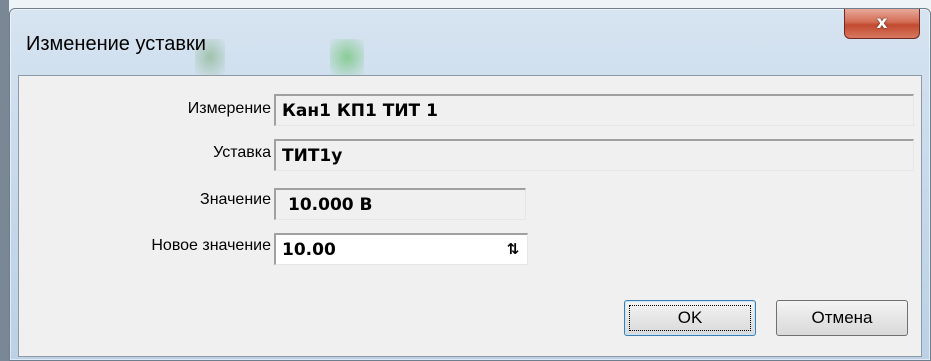  Describe the element at coordinates (594, 155) in the screenshot. I see `setpoint-field: ТИТ1у` at that location.